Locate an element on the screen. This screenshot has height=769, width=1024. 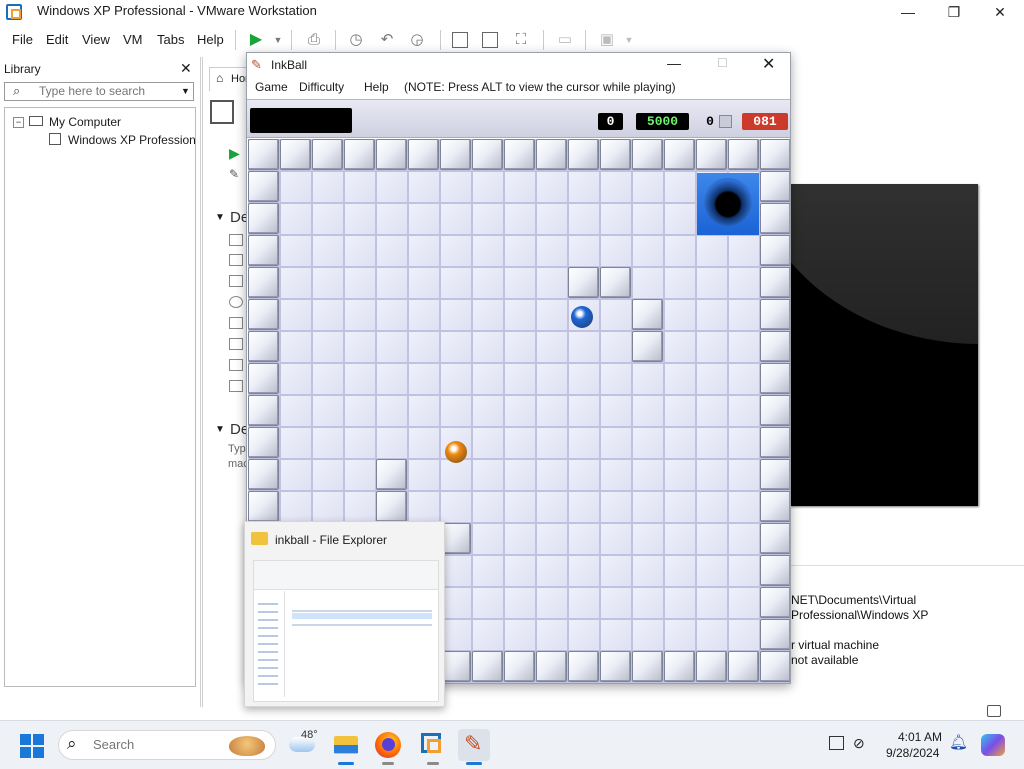
maximize-button: ❐ is located at coordinates (954, 13).